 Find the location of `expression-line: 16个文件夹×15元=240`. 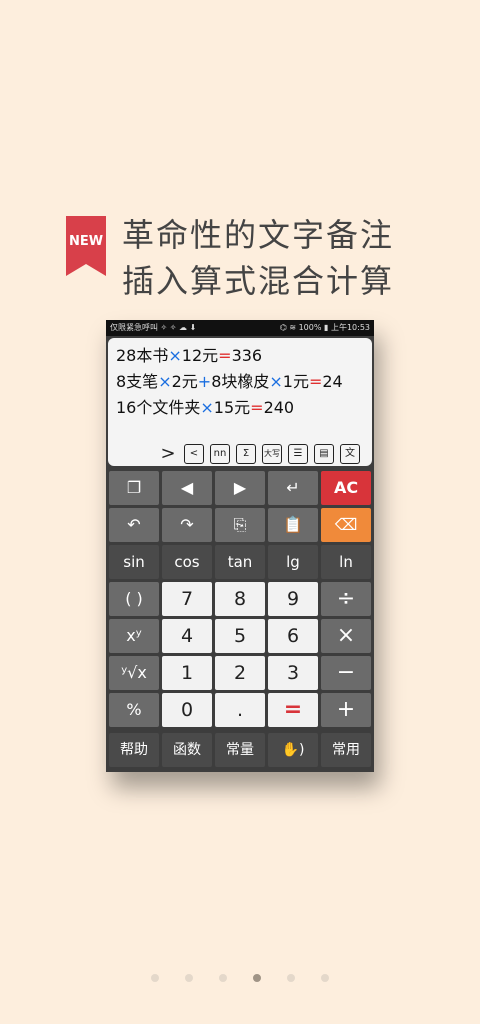

expression-line: 16个文件夹×15元=240 is located at coordinates (205, 406).